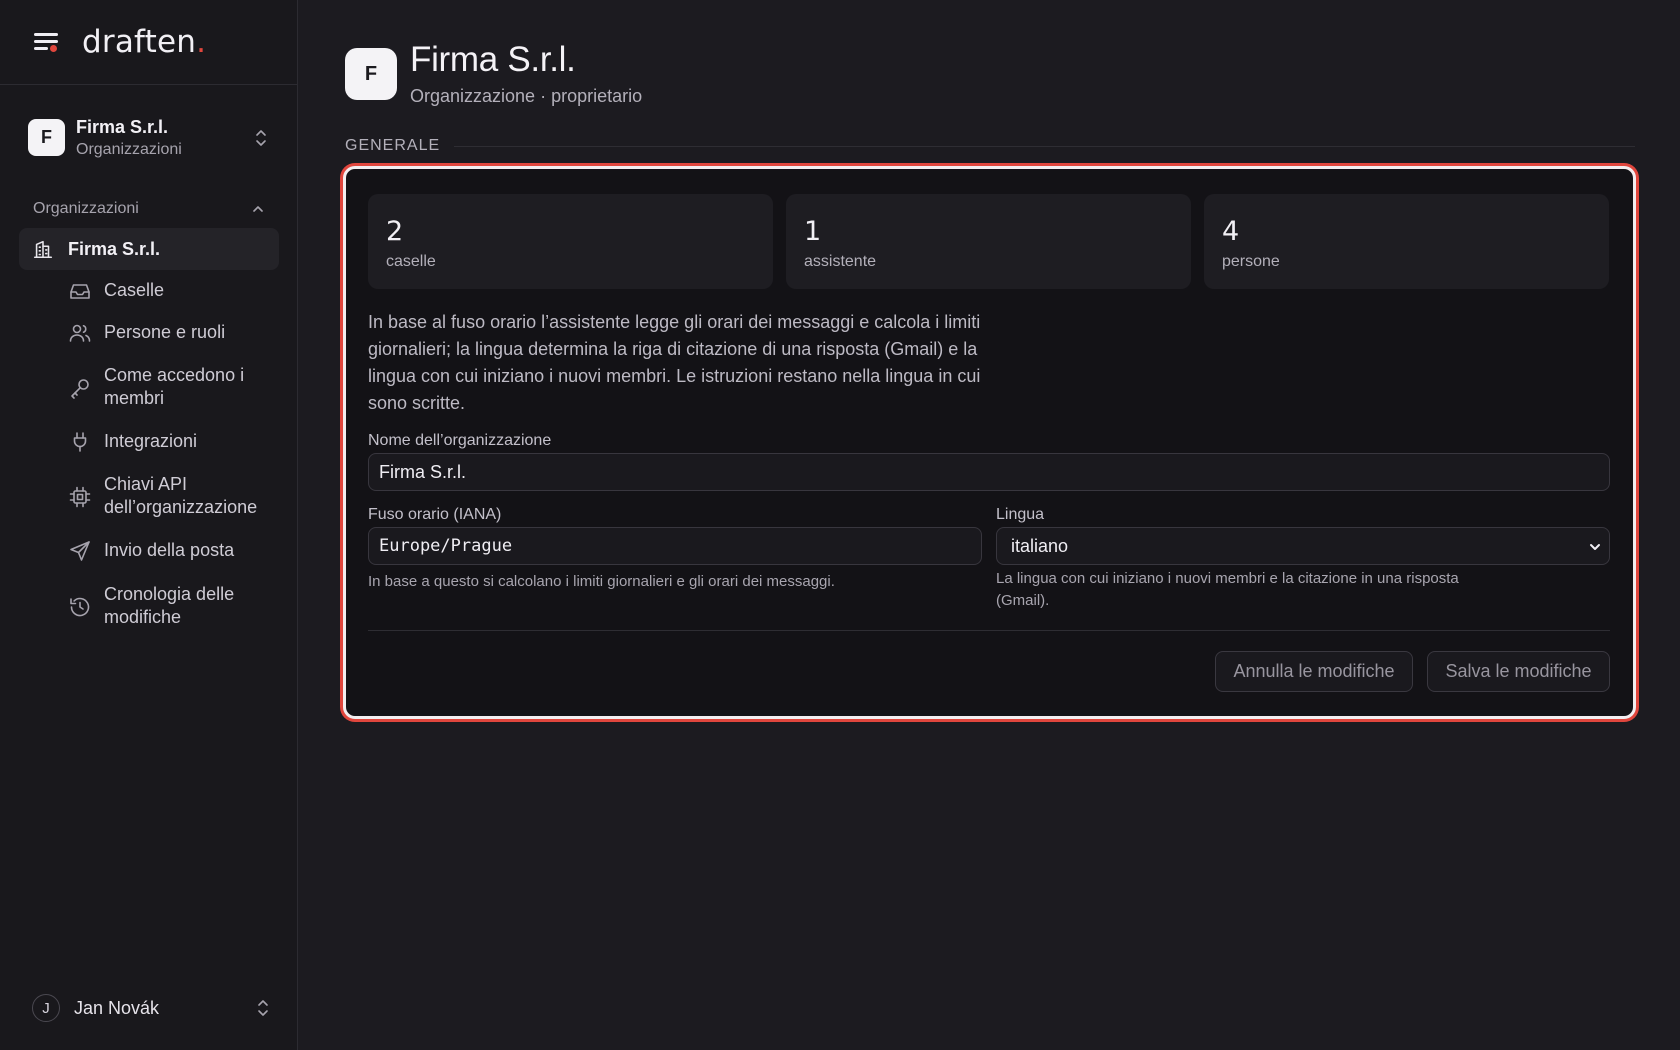 This screenshot has height=1050, width=1680. Describe the element at coordinates (173, 291) in the screenshot. I see `sidebar-item-caselle: Caselle` at that location.